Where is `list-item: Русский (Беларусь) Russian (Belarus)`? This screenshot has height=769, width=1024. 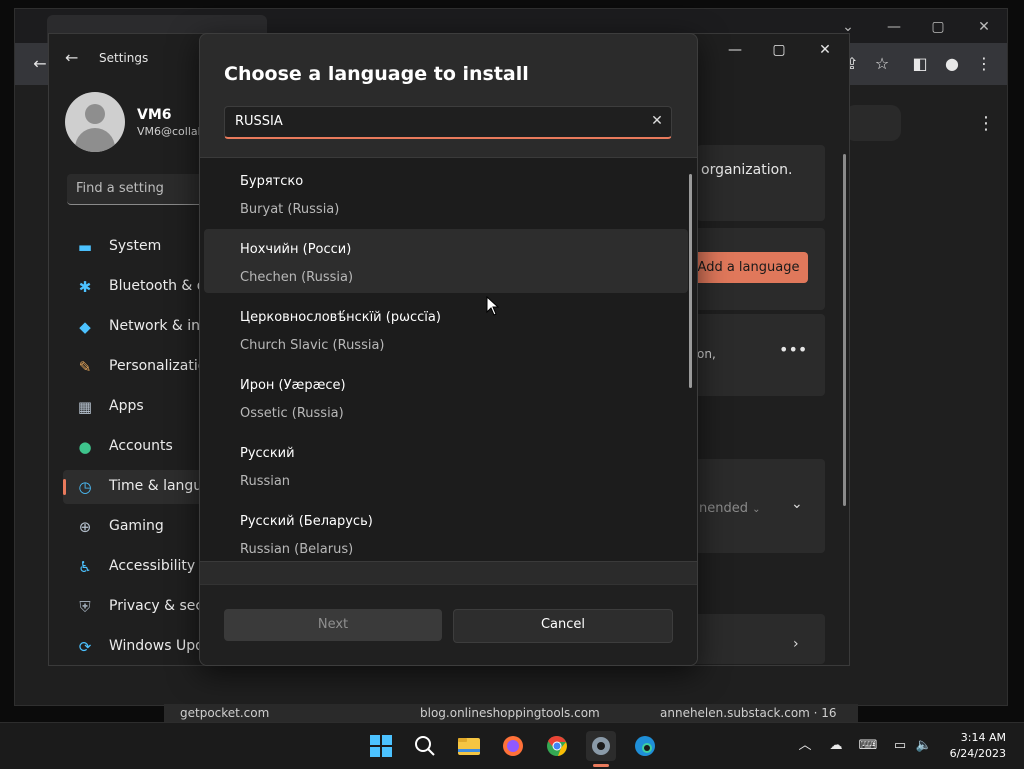
list-item: Русский (Беларусь) Russian (Belarus) is located at coordinates (446, 531).